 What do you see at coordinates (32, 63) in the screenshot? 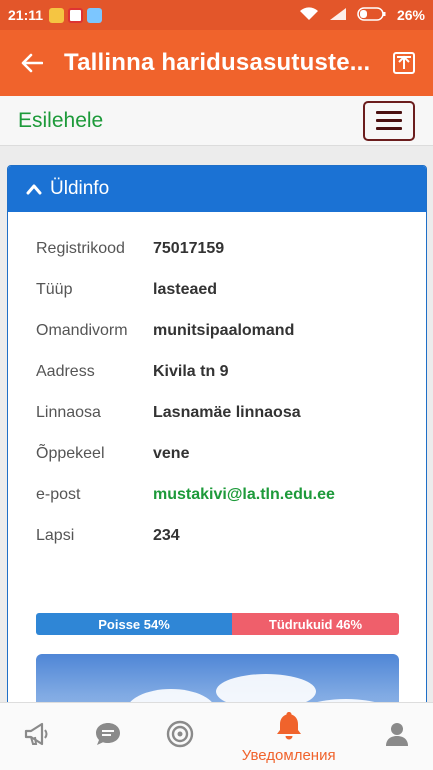
I see `back-arrow-icon` at bounding box center [32, 63].